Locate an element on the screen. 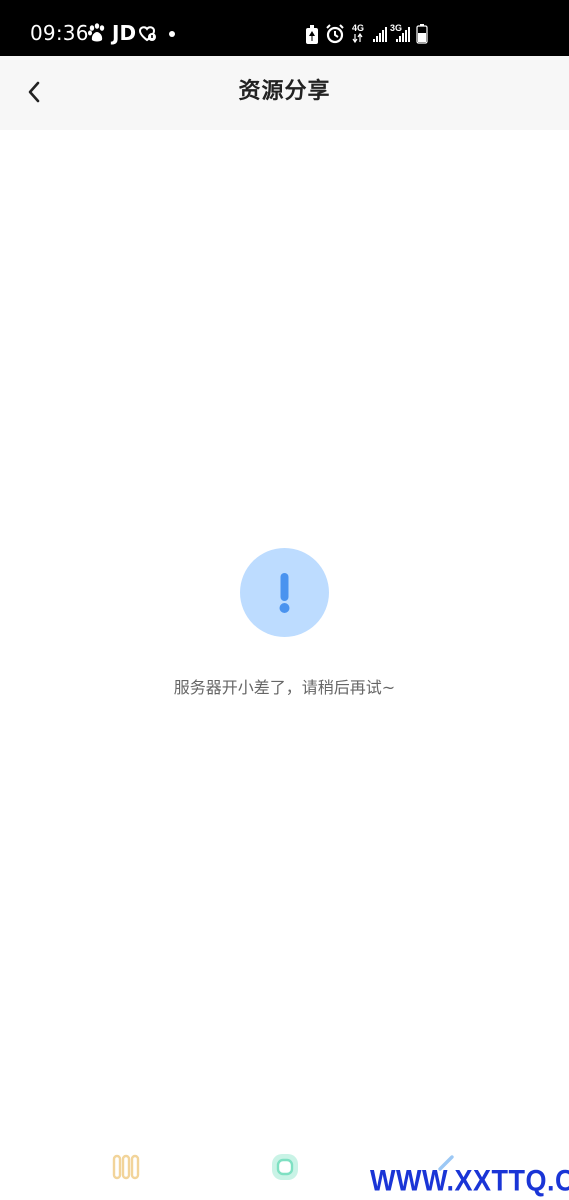 The image size is (569, 1200). home-icon is located at coordinates (285, 1167).